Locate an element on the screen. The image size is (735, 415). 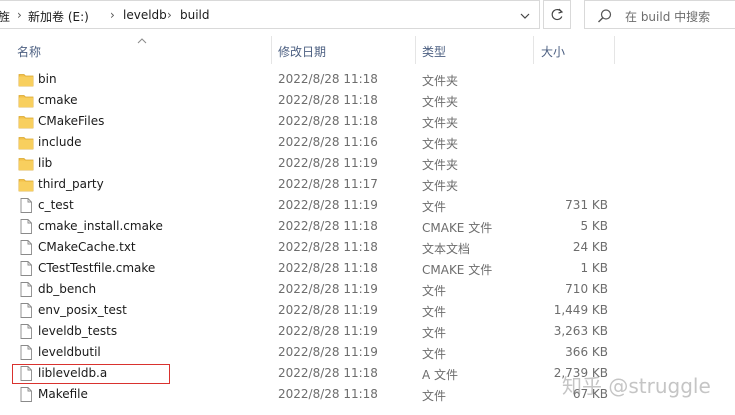
file-name: db_bench is located at coordinates (67, 289).